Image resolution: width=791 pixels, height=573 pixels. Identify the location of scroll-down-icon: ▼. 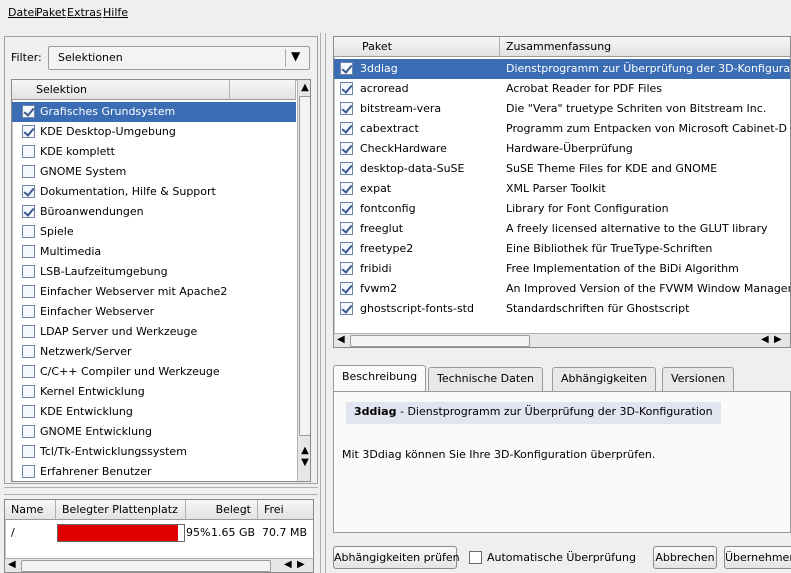
(304, 463).